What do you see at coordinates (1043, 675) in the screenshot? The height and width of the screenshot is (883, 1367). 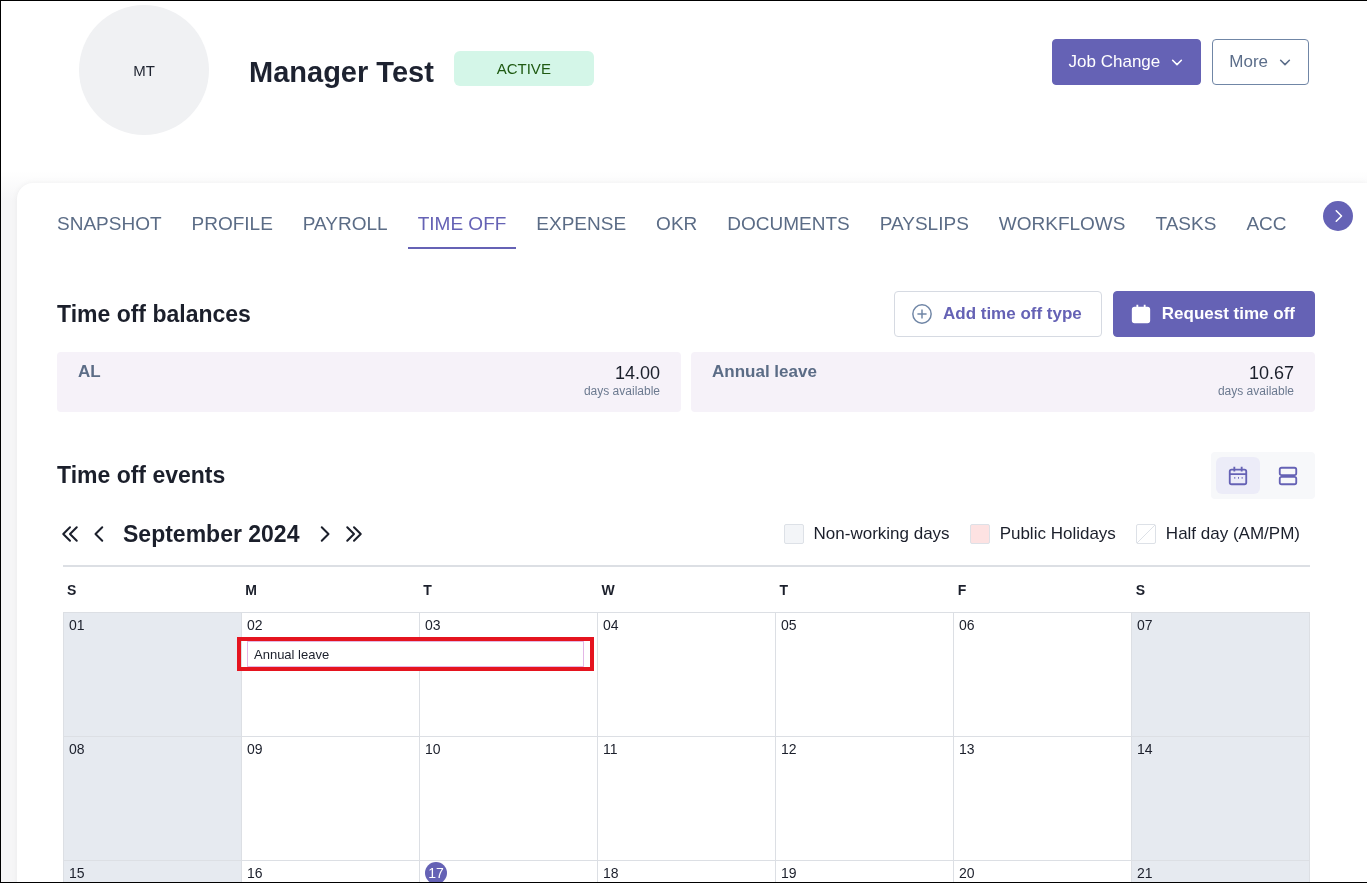 I see `calendar-day-cell: 06` at bounding box center [1043, 675].